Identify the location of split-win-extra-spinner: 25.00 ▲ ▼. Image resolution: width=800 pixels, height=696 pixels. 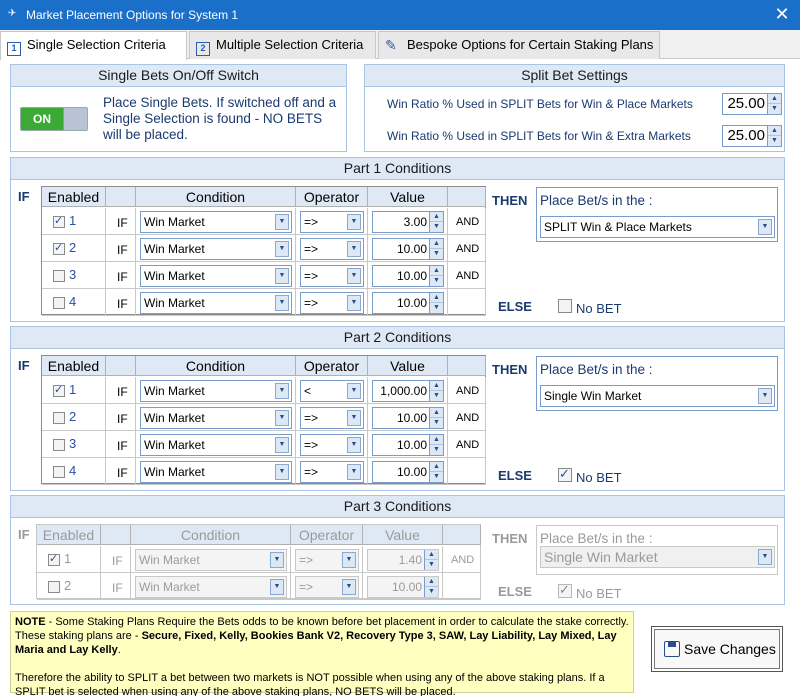
(752, 136).